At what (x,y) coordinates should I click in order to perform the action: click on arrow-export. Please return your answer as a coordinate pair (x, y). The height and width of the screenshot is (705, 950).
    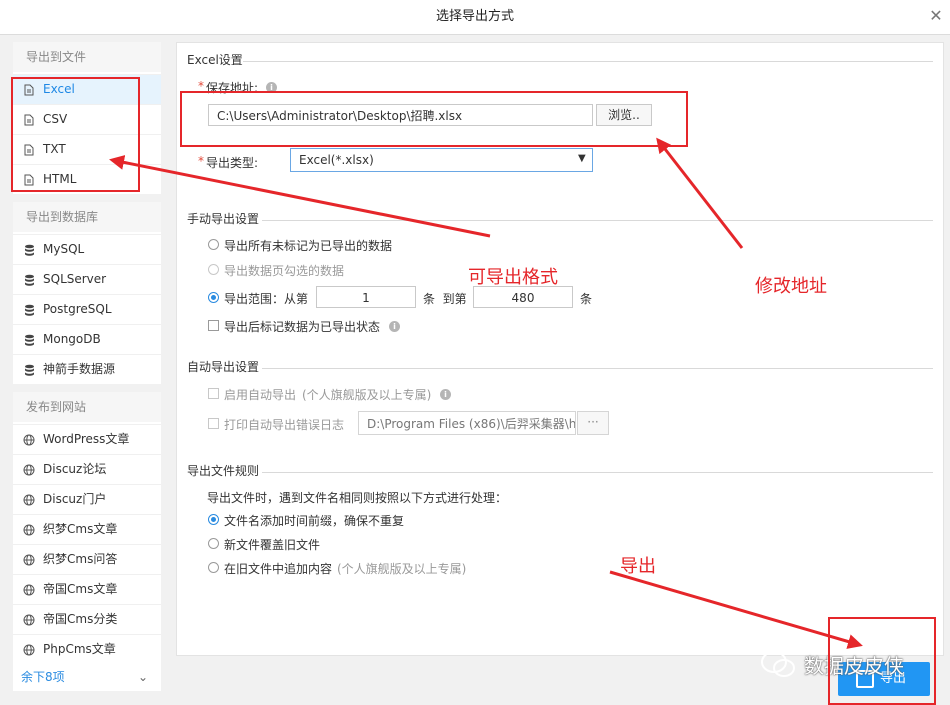
    Looking at the image, I should click on (736, 609).